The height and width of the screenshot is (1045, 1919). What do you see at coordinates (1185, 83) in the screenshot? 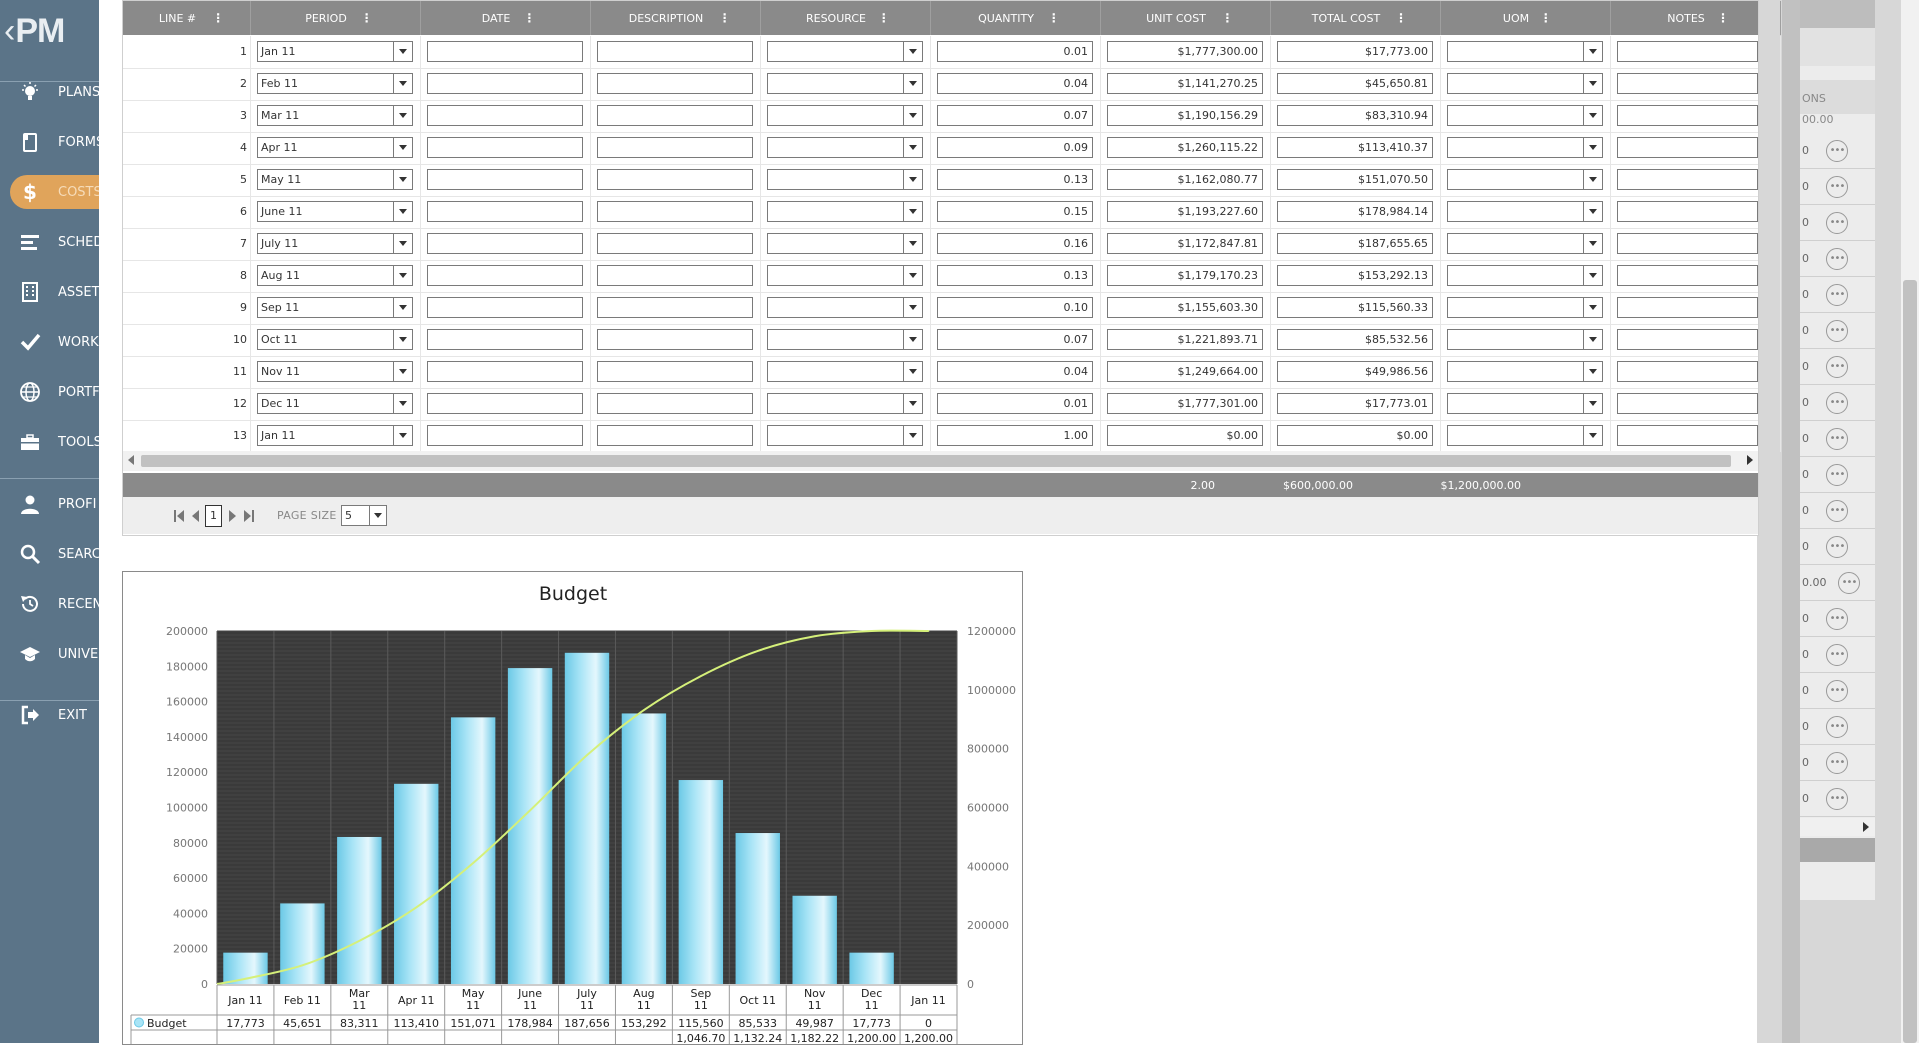
I see `unit-cost-input: $1,141,270.25` at bounding box center [1185, 83].